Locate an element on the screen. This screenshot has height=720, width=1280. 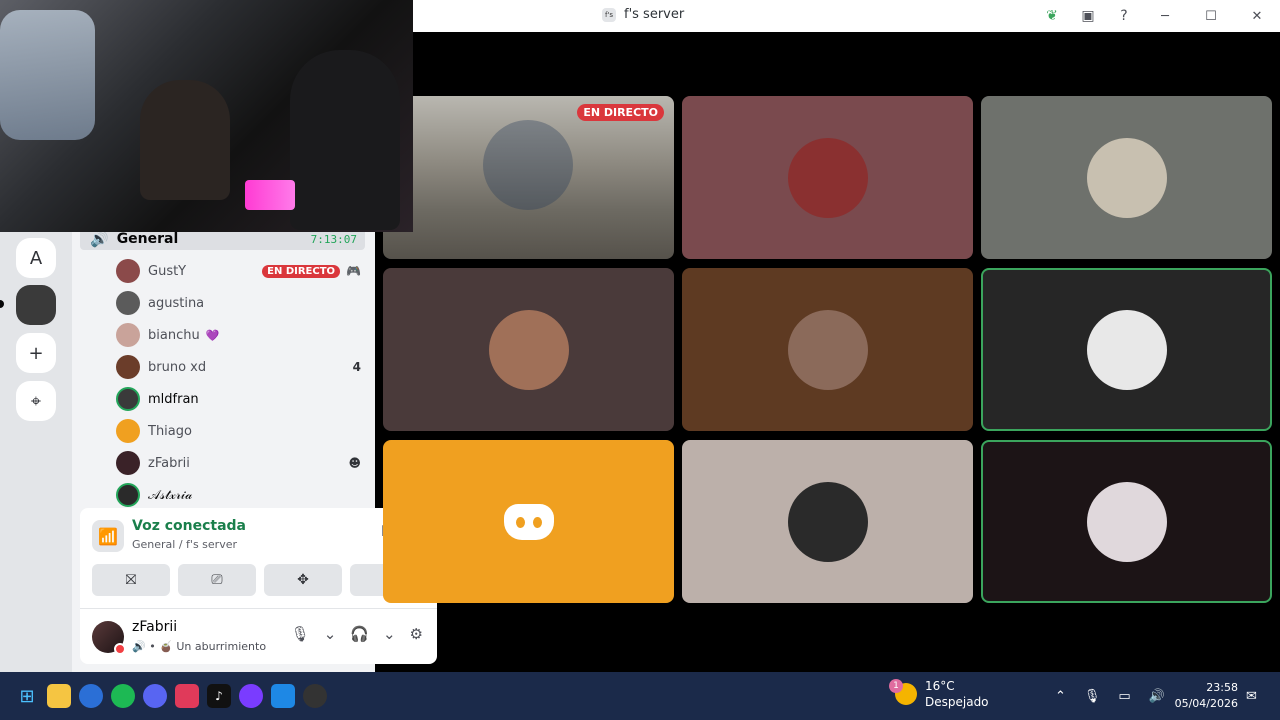
username: zFabrii is located at coordinates (155, 627).